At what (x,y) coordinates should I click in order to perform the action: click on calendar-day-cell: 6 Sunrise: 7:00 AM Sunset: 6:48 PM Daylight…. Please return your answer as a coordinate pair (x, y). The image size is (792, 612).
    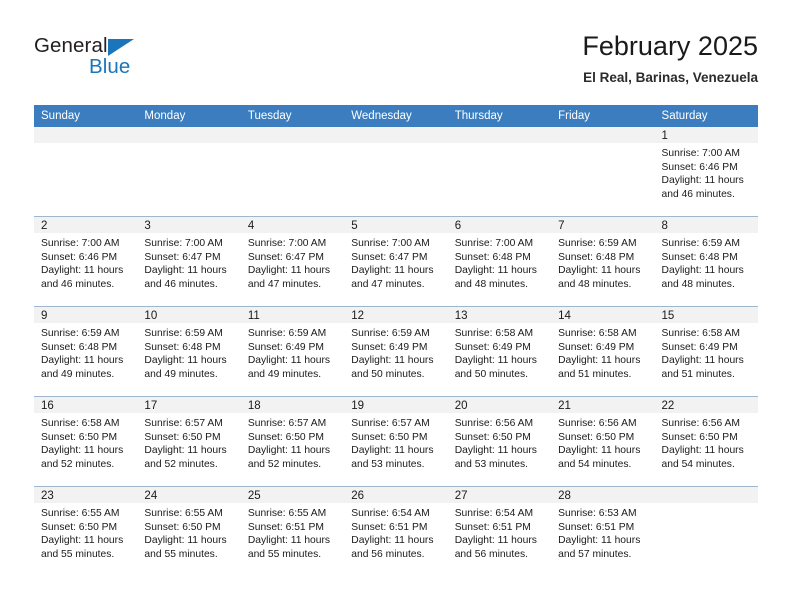
    Looking at the image, I should click on (499, 261).